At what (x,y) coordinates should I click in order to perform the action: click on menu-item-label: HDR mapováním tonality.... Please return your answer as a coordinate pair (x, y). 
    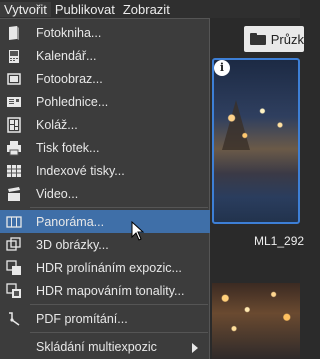
    Looking at the image, I should click on (110, 290).